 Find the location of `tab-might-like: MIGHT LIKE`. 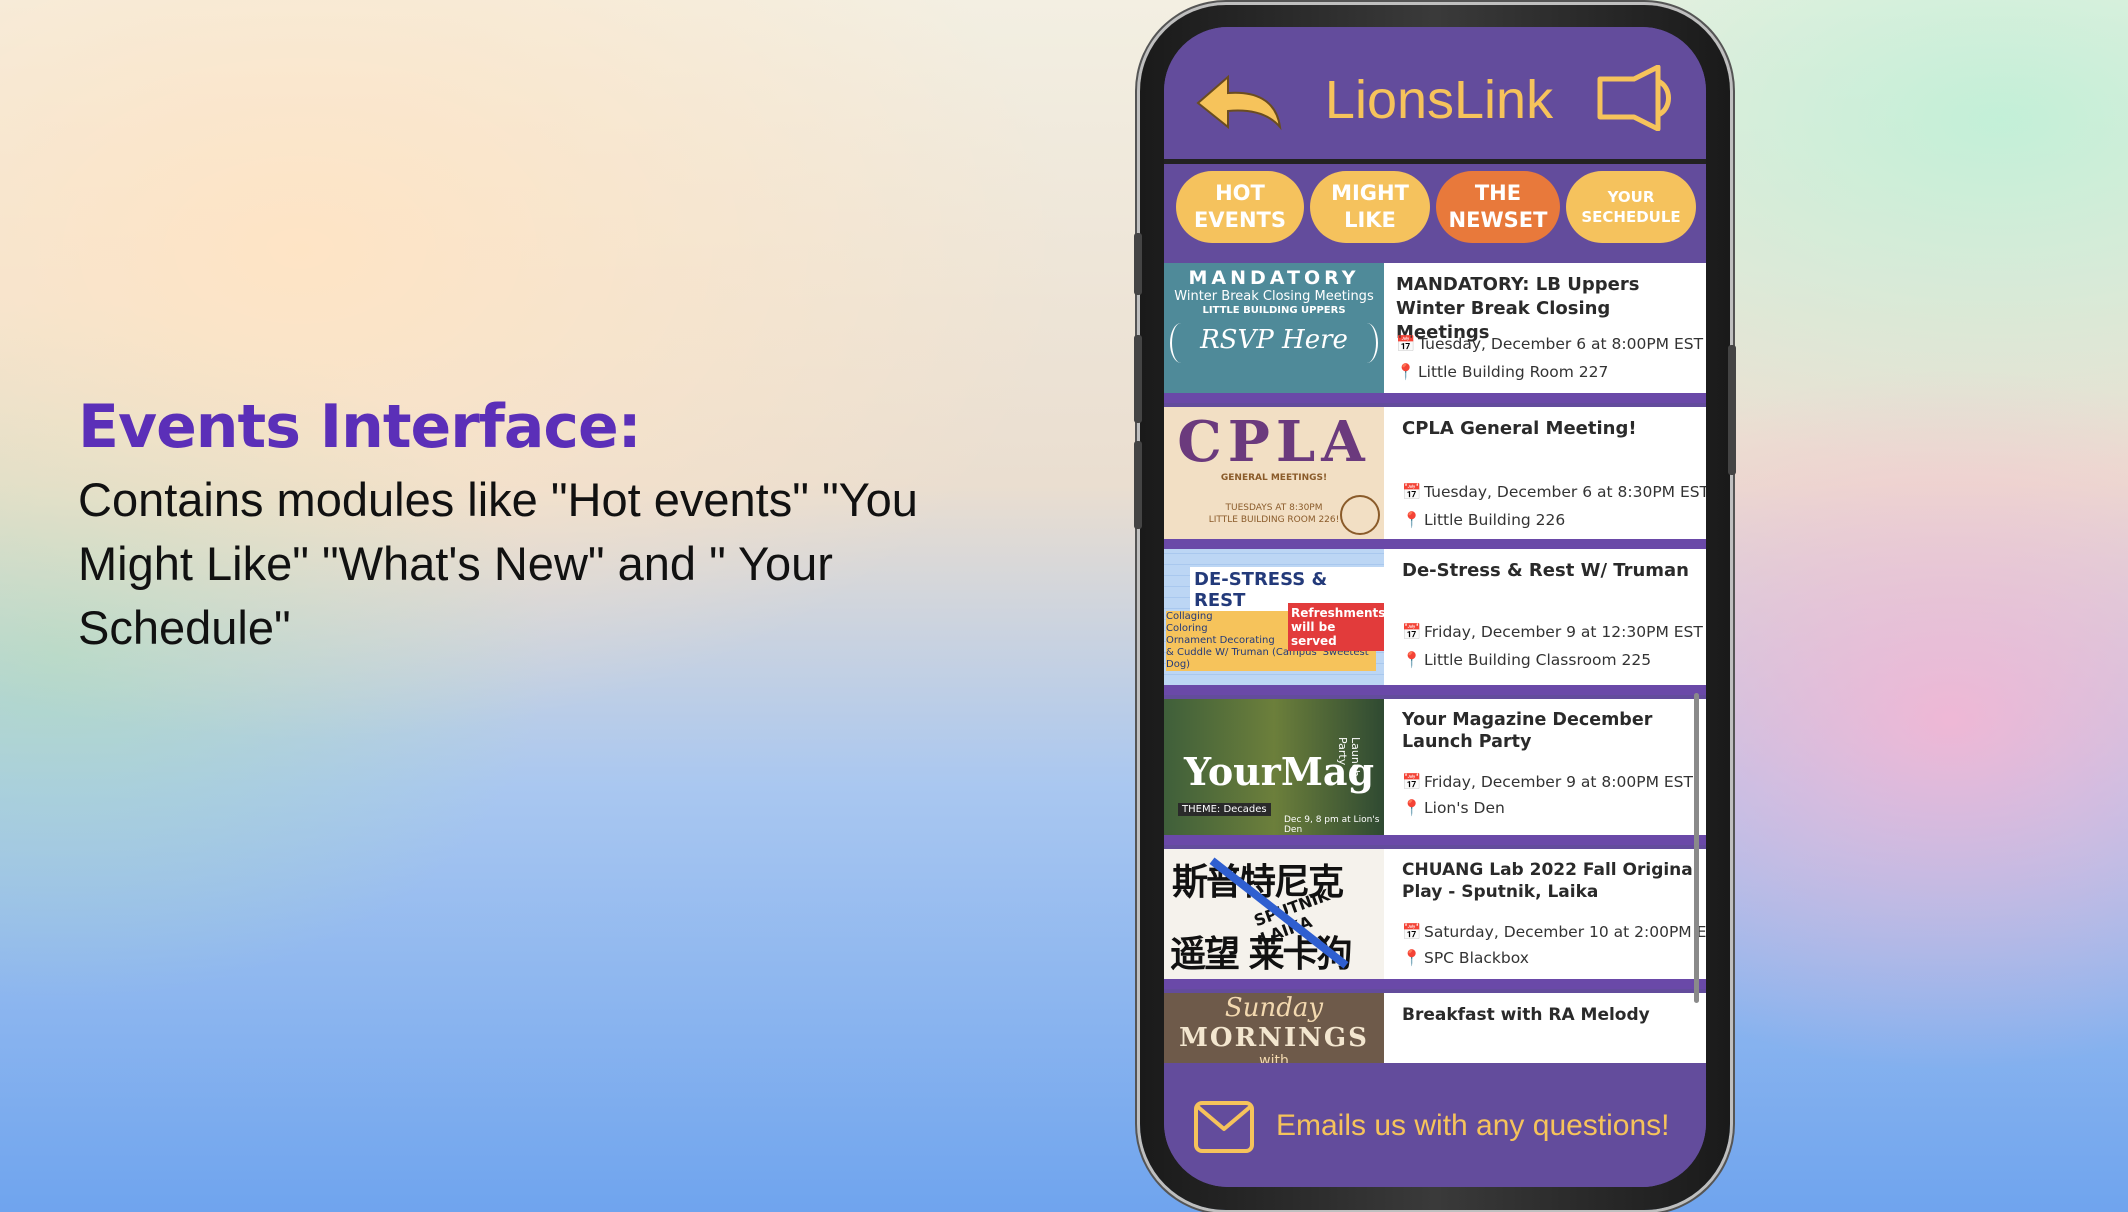

tab-might-like: MIGHT LIKE is located at coordinates (1370, 207).